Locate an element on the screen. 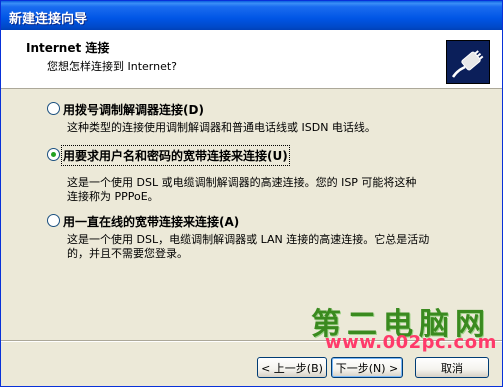 The image size is (503, 387). title-bar: 新建连接向导 is located at coordinates (251, 15).